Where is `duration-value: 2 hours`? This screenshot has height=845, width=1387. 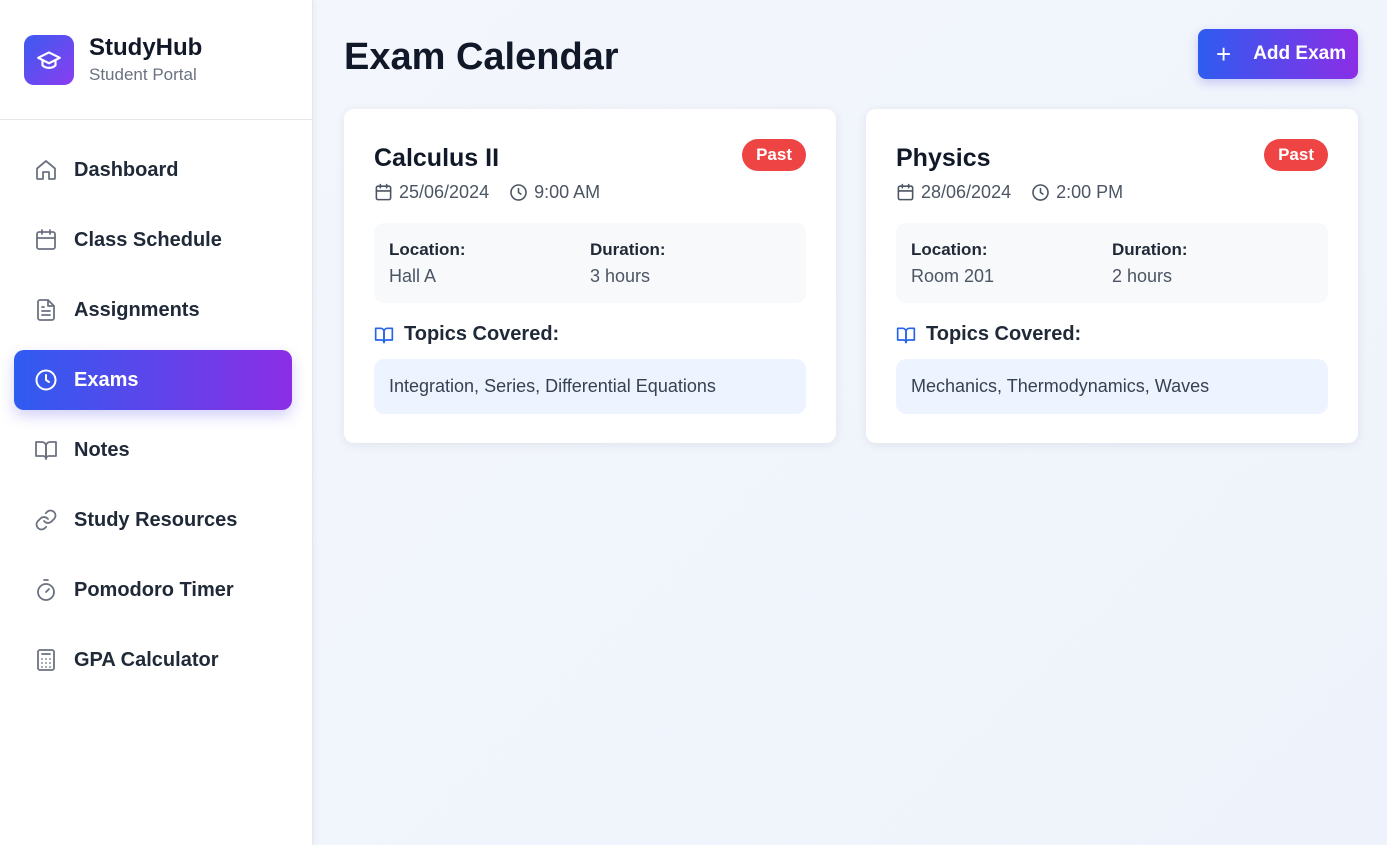 duration-value: 2 hours is located at coordinates (1142, 276).